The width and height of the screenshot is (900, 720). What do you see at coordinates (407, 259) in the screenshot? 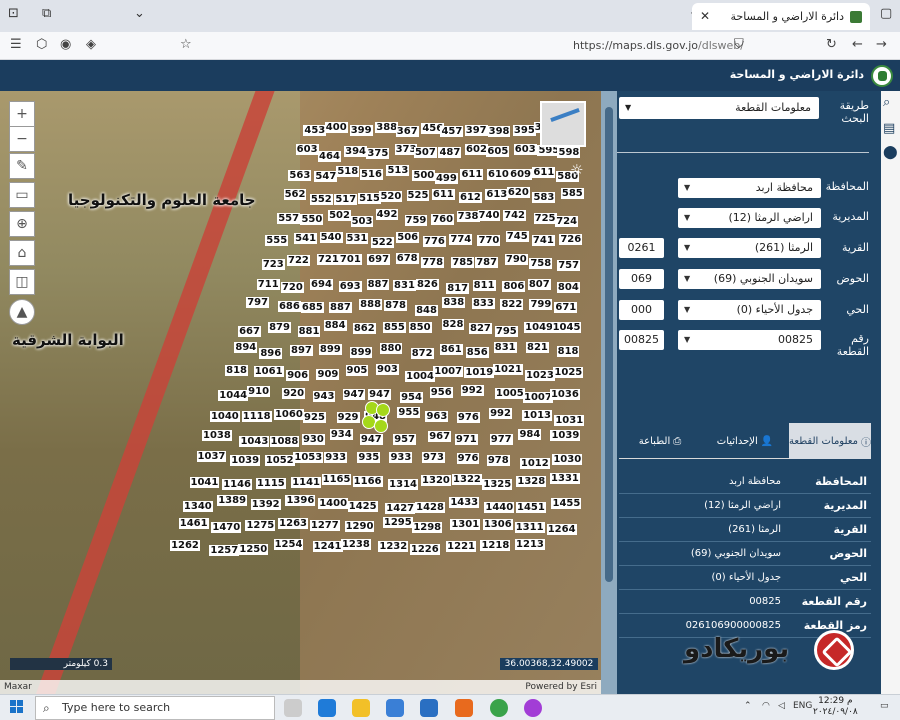
I see `parcel-number-label: 678` at bounding box center [407, 259].